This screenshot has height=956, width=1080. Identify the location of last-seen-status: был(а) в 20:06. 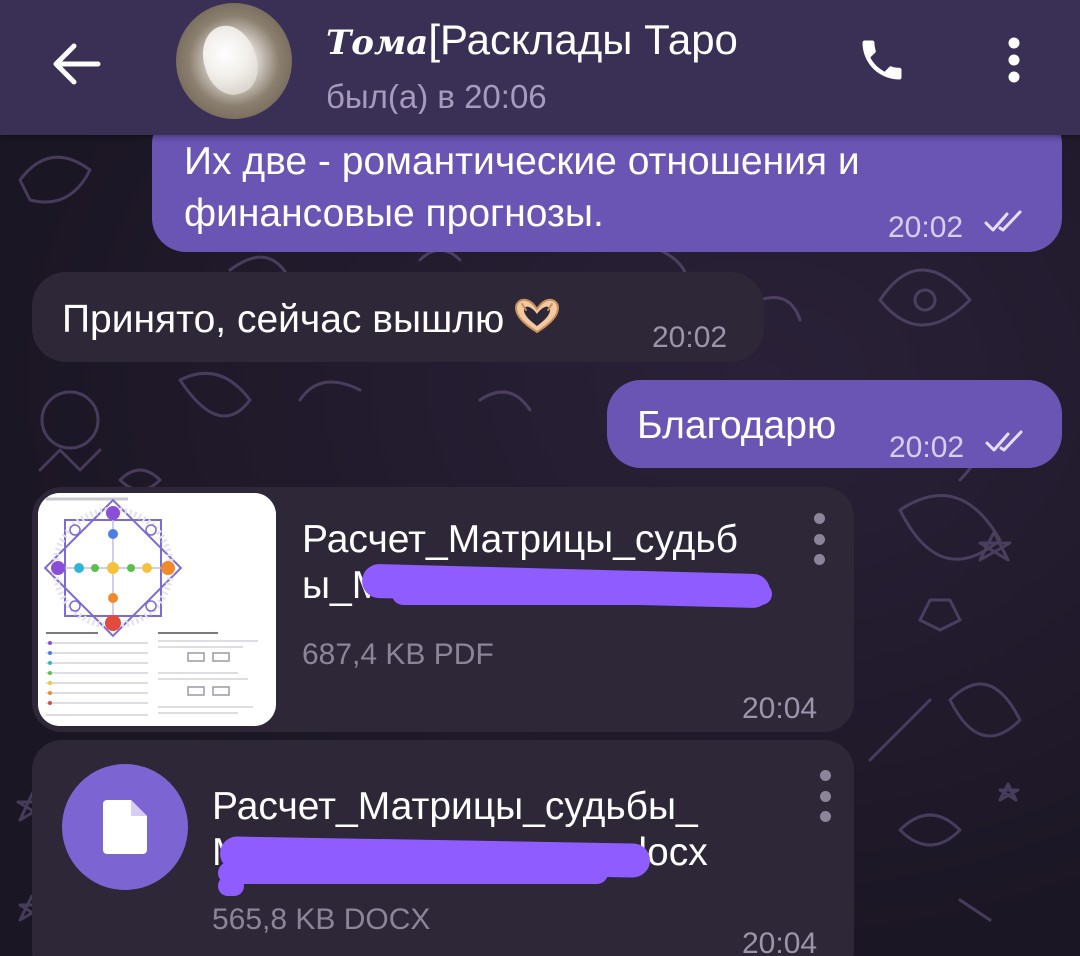
(436, 96).